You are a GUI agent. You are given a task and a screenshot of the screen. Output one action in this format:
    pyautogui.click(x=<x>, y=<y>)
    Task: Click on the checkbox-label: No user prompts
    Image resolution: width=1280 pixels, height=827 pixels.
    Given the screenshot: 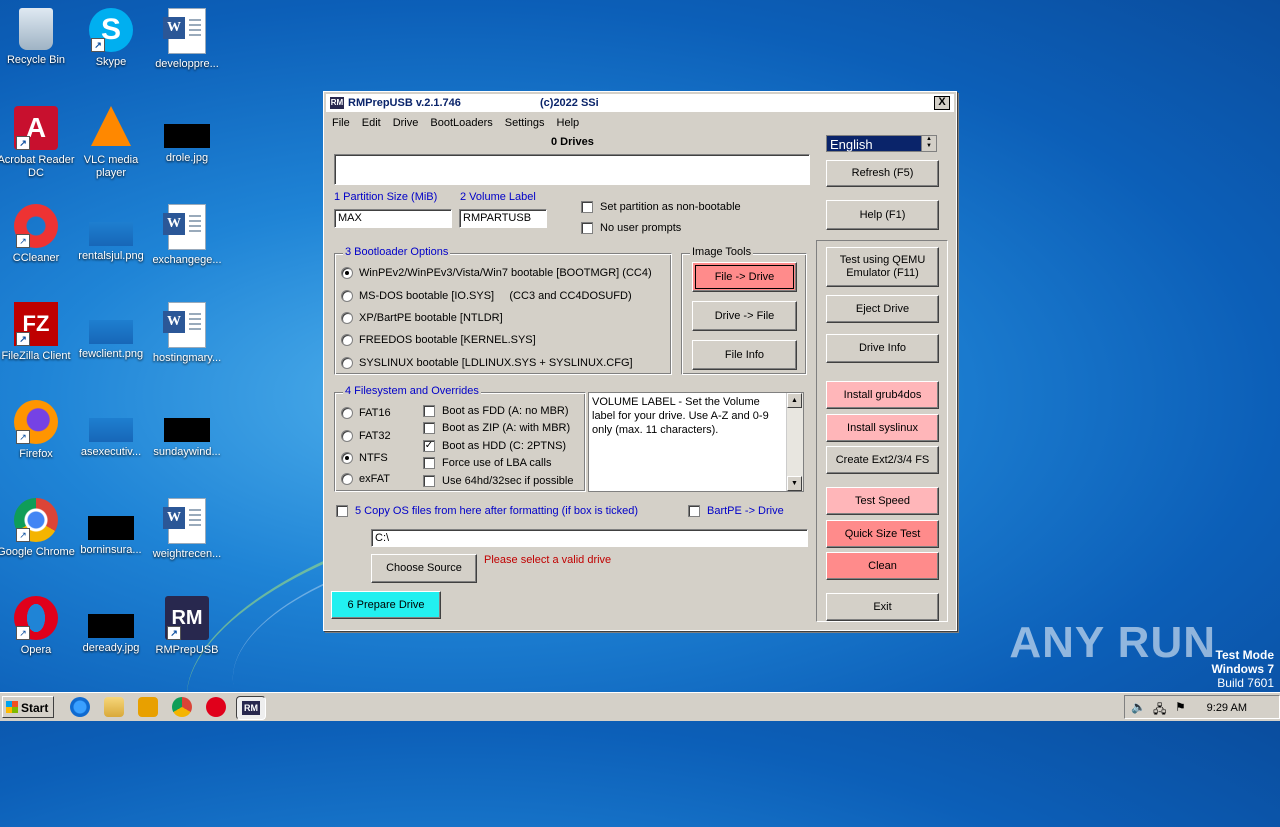 What is the action you would take?
    pyautogui.click(x=641, y=228)
    